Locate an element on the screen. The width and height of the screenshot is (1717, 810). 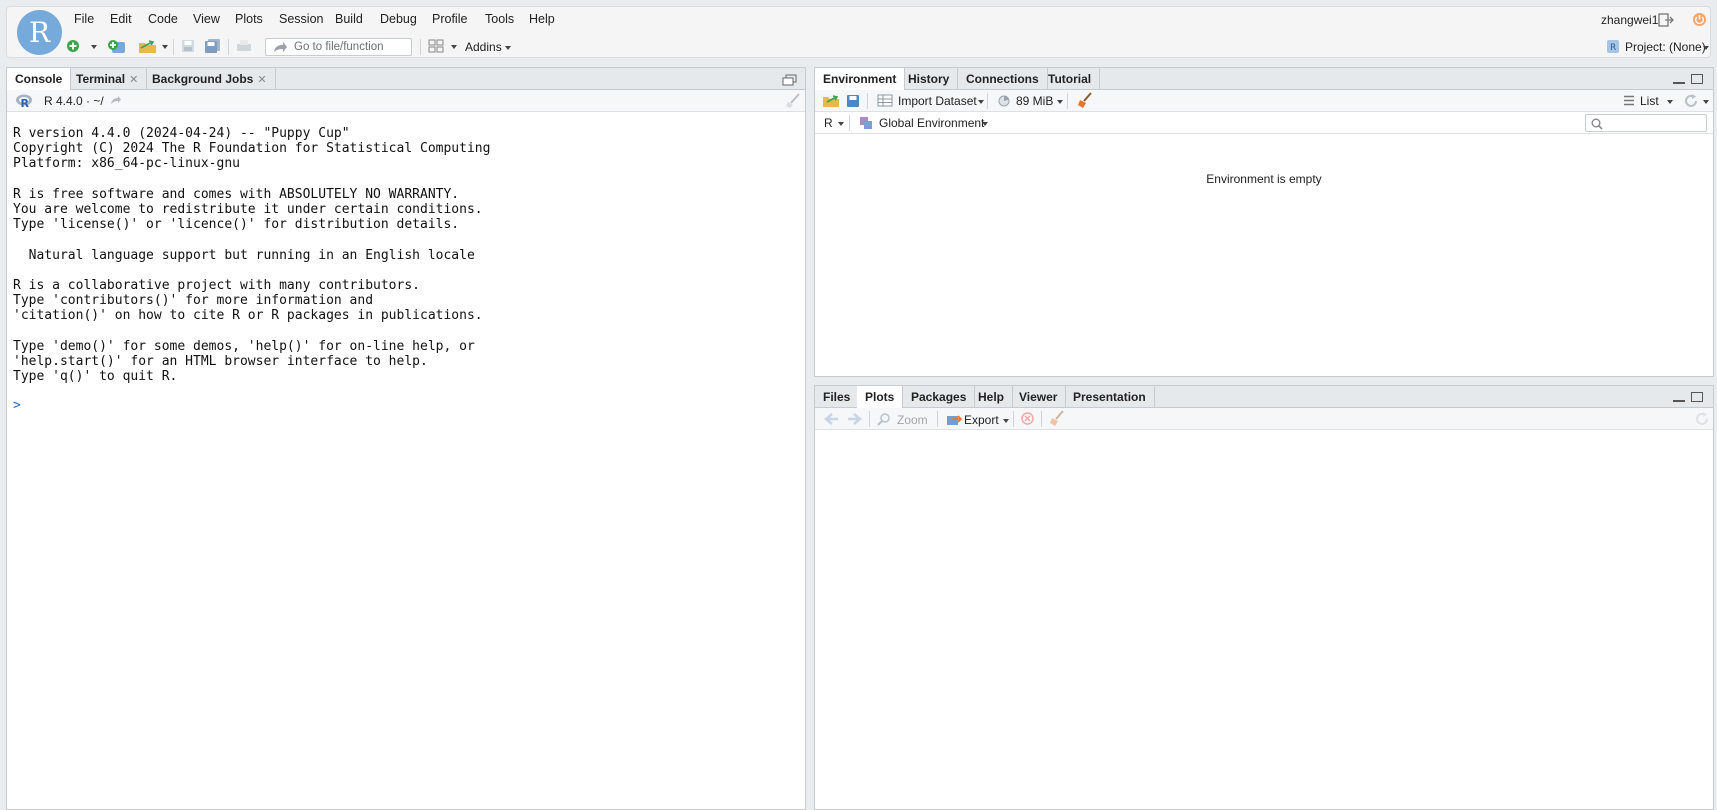
language-caret is located at coordinates (841, 124).